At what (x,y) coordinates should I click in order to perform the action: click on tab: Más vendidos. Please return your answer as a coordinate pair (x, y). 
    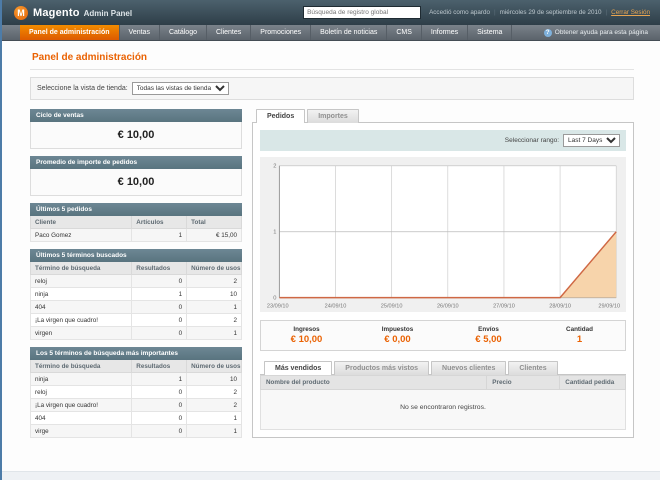
    Looking at the image, I should click on (298, 368).